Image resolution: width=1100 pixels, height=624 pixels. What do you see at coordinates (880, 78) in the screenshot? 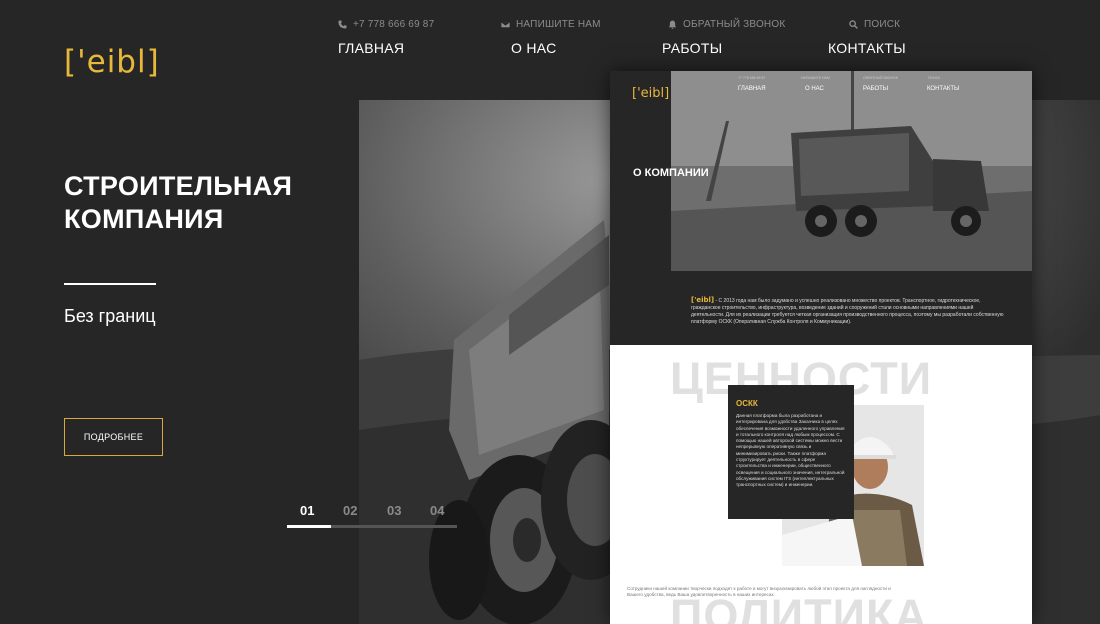
I see `mockup-topbar-callback: ОБРАТНЫЙ ЗВОНОК` at bounding box center [880, 78].